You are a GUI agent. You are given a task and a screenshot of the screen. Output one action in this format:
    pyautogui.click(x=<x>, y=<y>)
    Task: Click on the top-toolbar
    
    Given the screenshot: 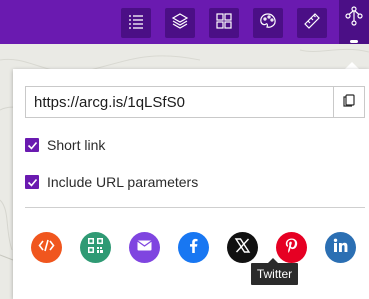 What is the action you would take?
    pyautogui.click(x=184, y=22)
    